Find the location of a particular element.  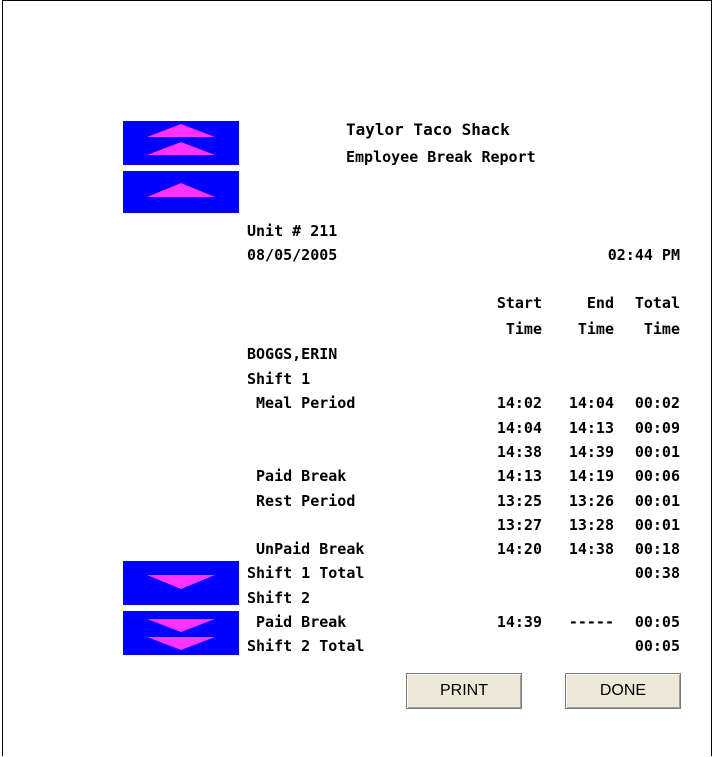

row-start-time: 13:27 is located at coordinates (519, 525).